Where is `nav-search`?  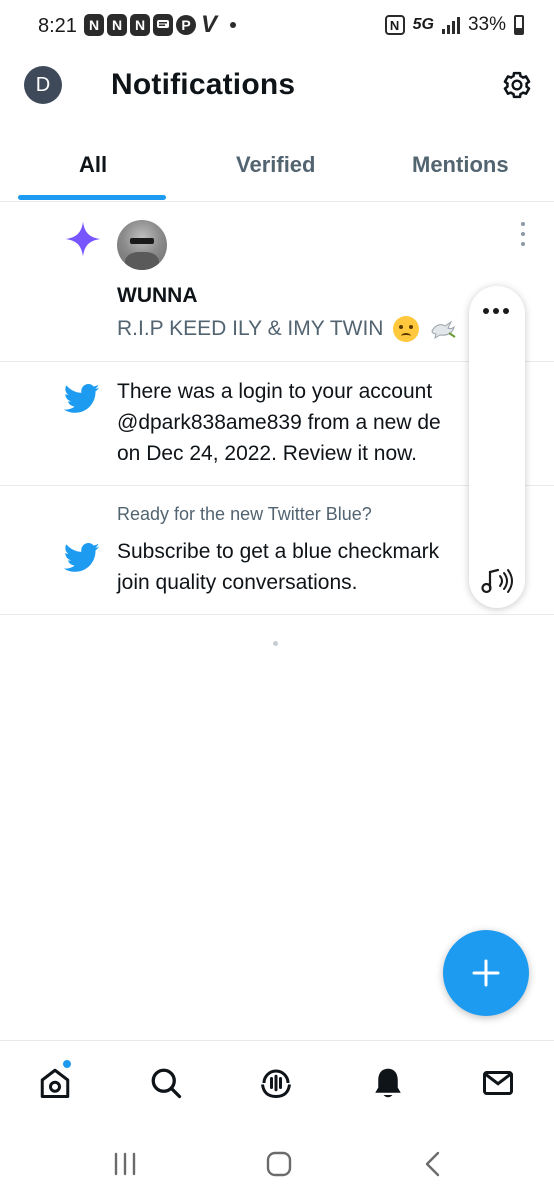 nav-search is located at coordinates (166, 1083).